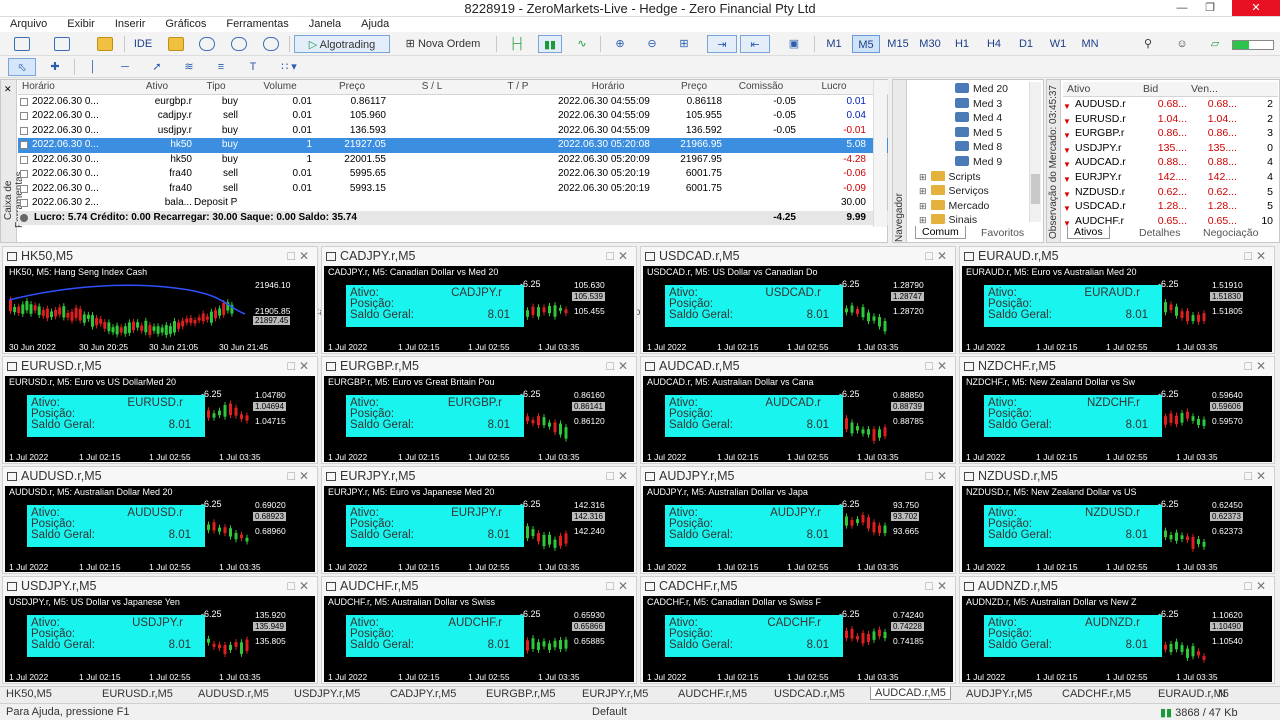 This screenshot has width=1280, height=720. I want to click on chart-shift-icon: ⇤, so click(755, 44).